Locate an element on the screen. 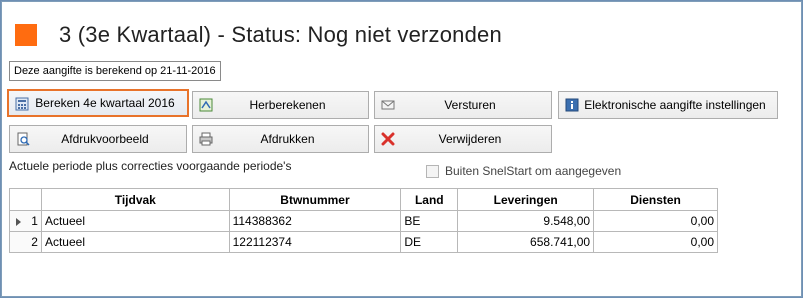 This screenshot has width=803, height=298. cell-leveringen: 9.548,00 is located at coordinates (526, 221).